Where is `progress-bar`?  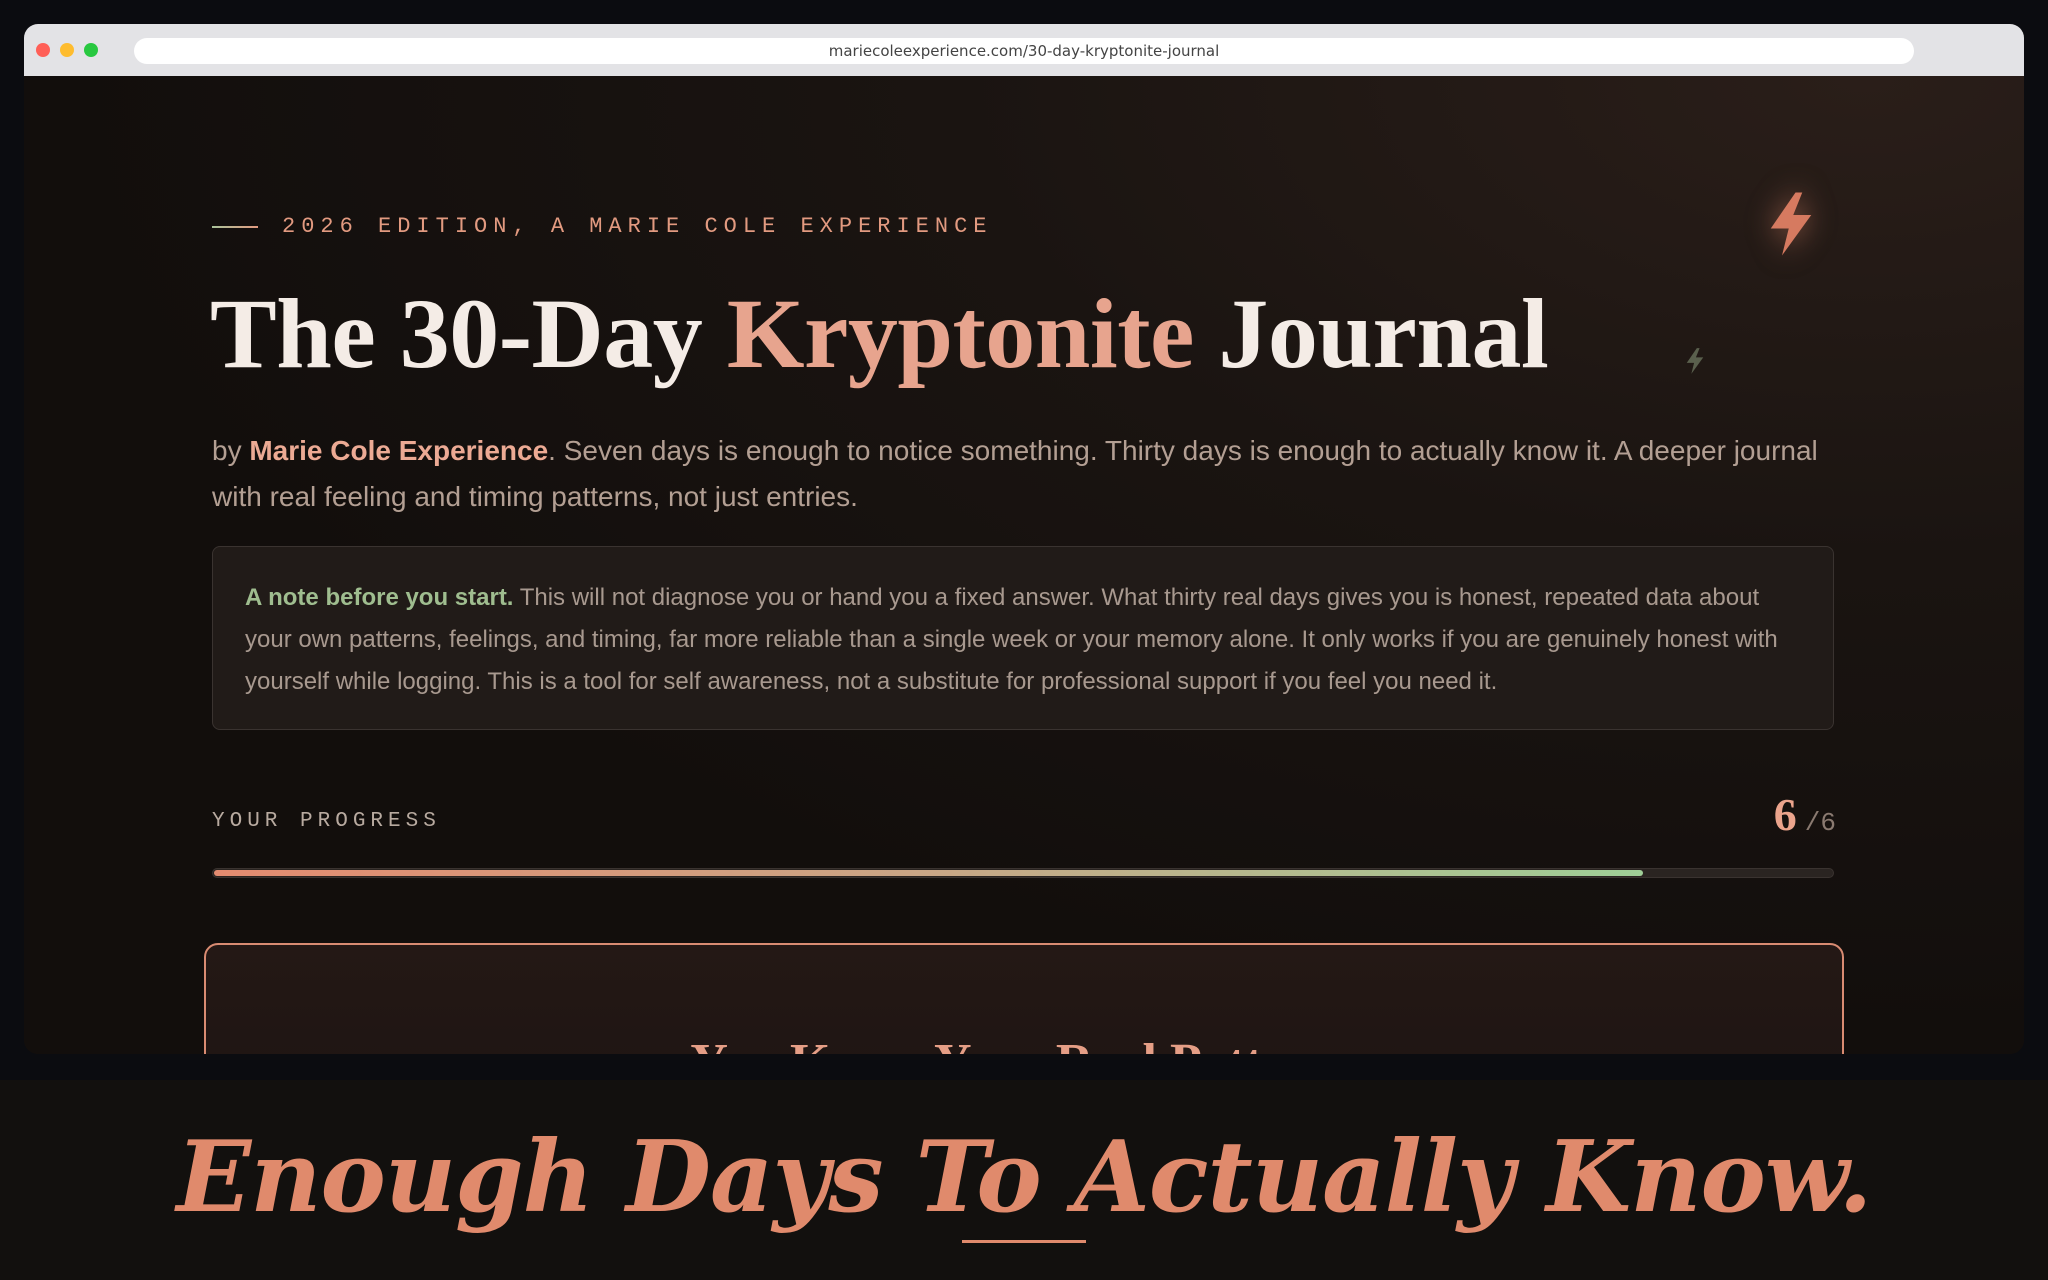
progress-bar is located at coordinates (1023, 873).